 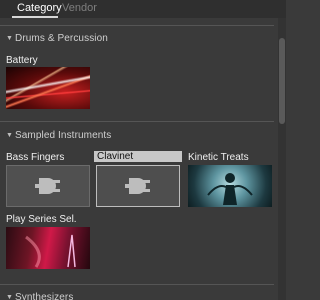 What do you see at coordinates (138, 156) in the screenshot?
I see `item-label-clavinet: Clavinet` at bounding box center [138, 156].